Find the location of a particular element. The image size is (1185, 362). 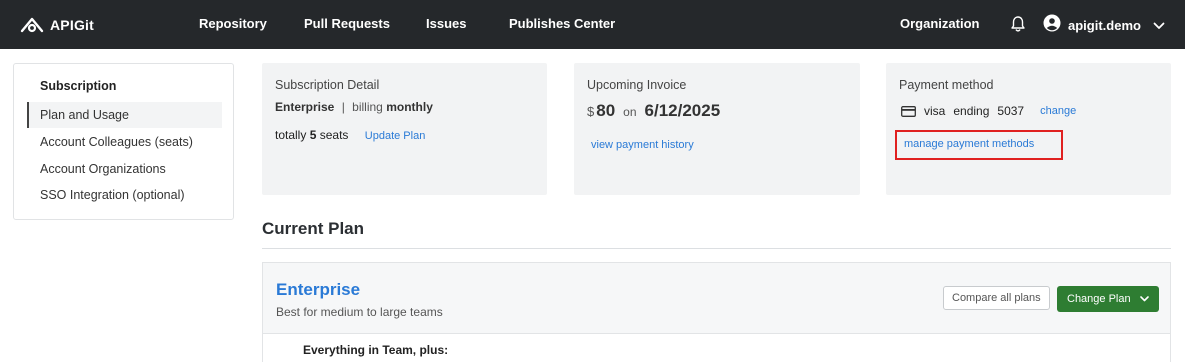

current-plan-name: Enterprise is located at coordinates (318, 289).